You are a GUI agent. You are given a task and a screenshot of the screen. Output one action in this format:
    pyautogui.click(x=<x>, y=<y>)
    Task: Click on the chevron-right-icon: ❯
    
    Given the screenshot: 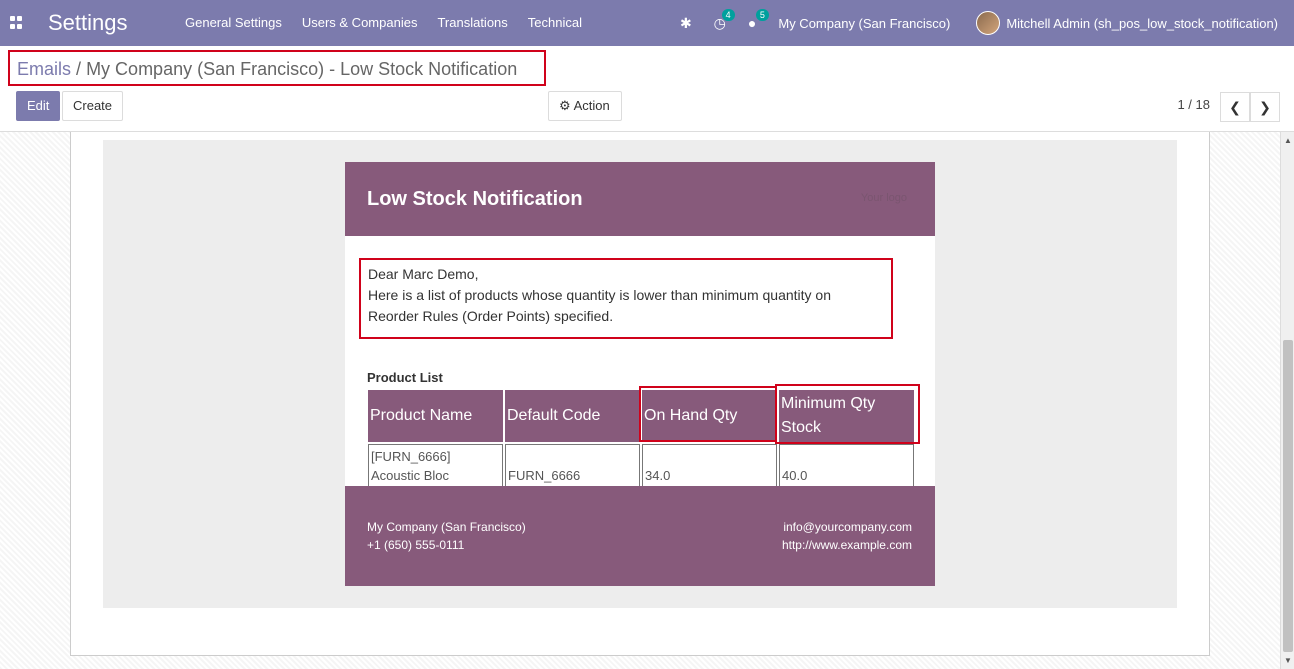 What is the action you would take?
    pyautogui.click(x=1265, y=106)
    